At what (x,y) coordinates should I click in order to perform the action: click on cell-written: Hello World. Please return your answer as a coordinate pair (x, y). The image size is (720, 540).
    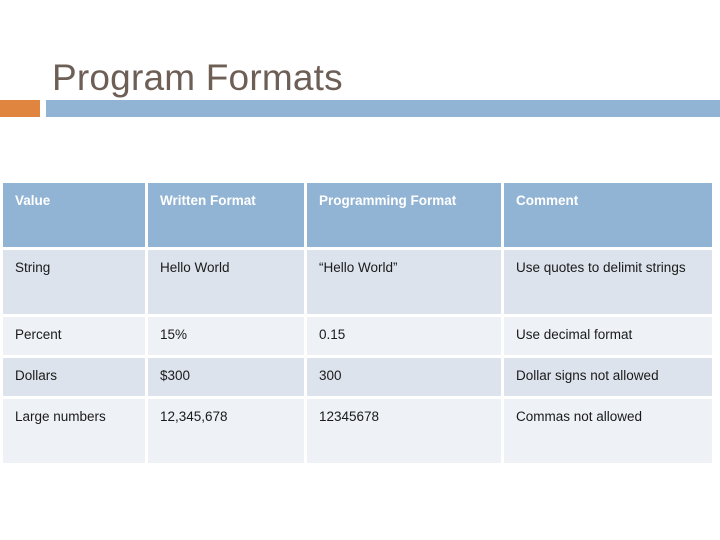
    Looking at the image, I should click on (226, 282).